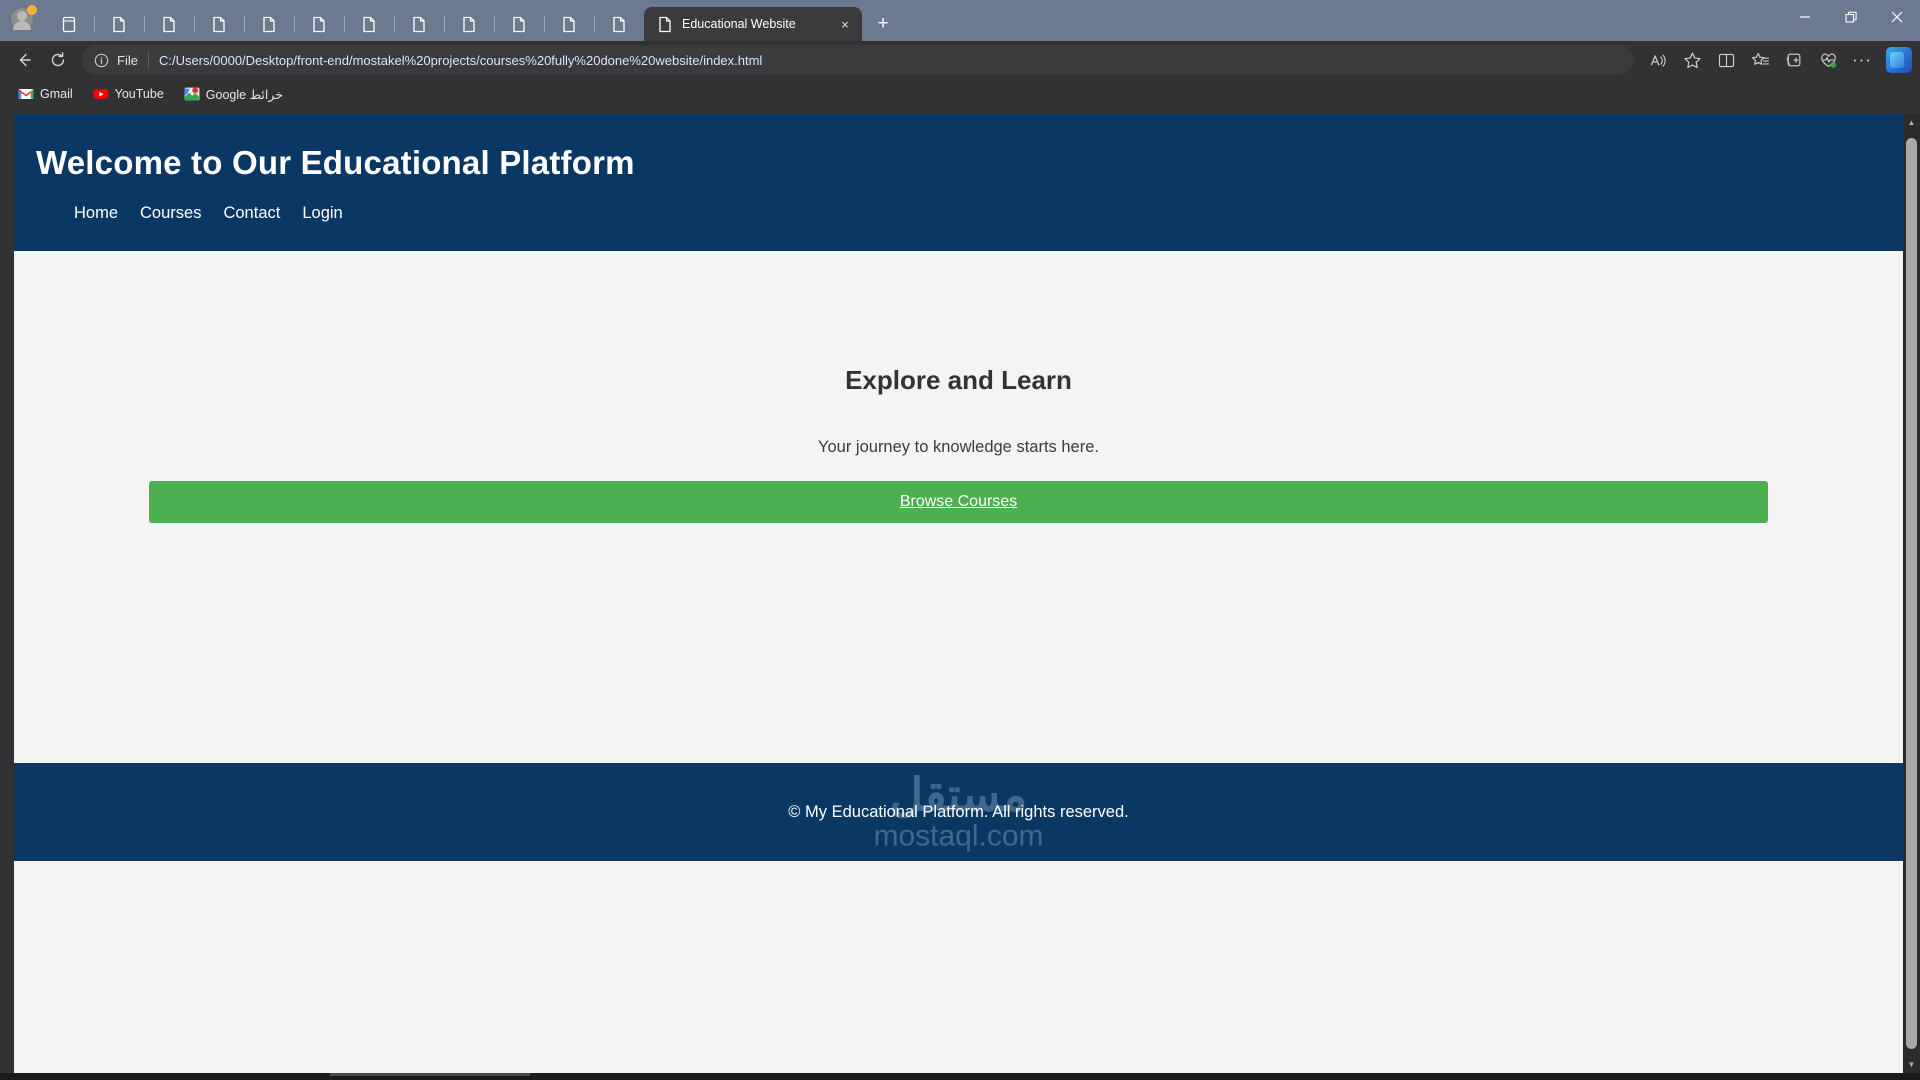  I want to click on read-aloud-icon, so click(1658, 60).